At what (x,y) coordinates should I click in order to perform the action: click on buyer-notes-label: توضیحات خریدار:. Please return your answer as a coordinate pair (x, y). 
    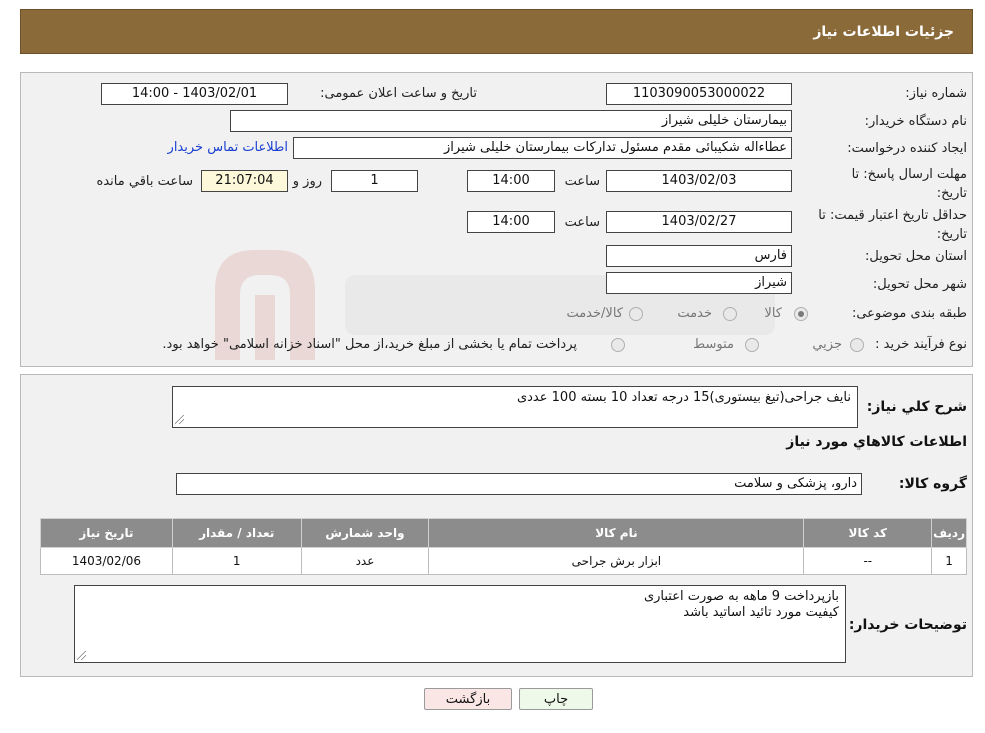
    Looking at the image, I should click on (907, 625).